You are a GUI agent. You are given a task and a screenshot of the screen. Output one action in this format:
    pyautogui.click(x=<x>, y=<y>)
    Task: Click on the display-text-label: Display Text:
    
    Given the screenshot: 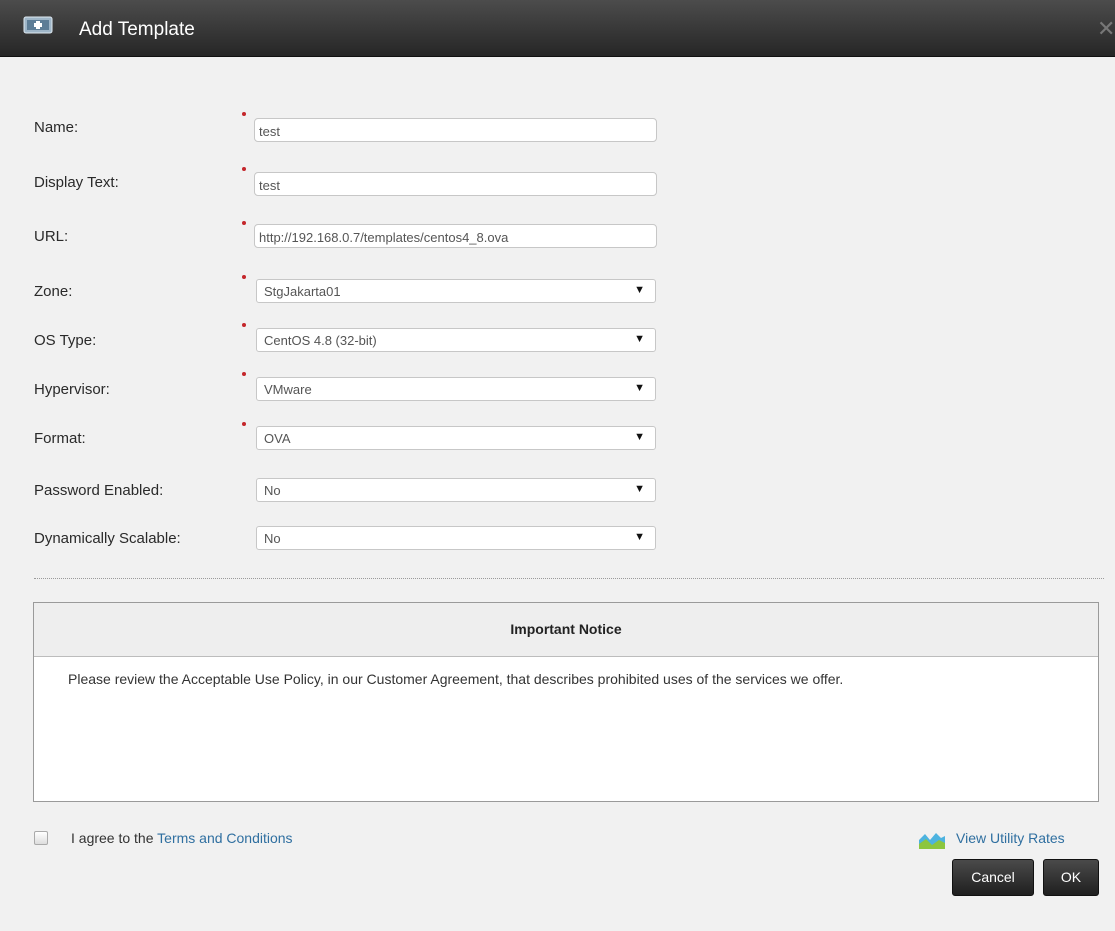 What is the action you would take?
    pyautogui.click(x=76, y=182)
    